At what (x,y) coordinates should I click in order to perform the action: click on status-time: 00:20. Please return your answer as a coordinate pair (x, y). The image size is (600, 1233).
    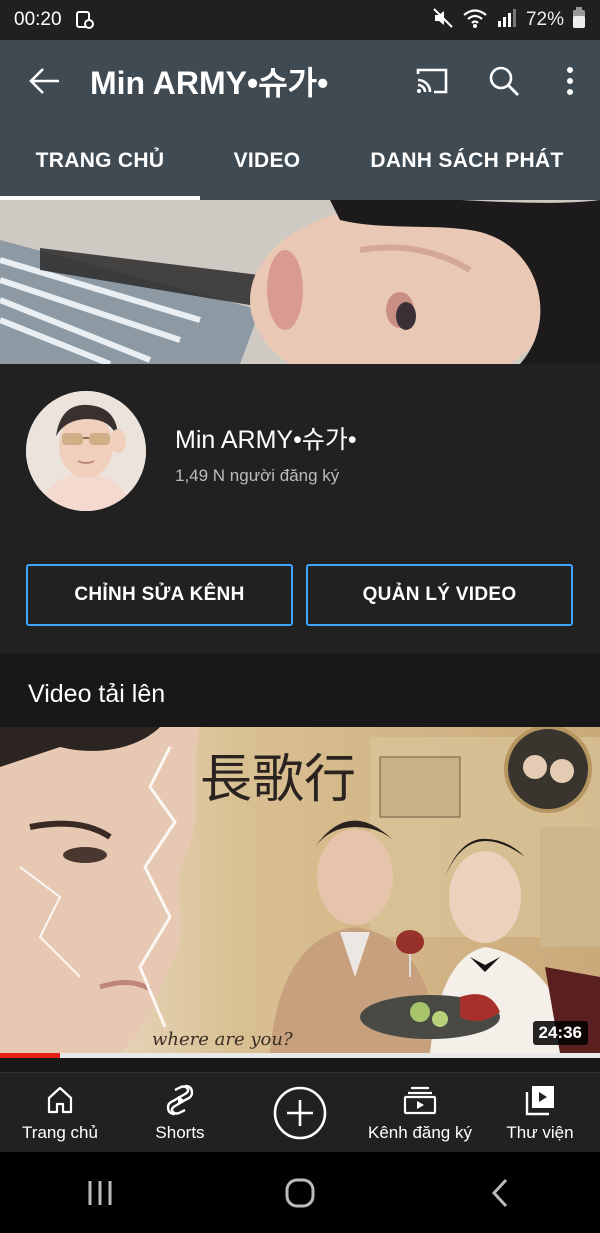
    Looking at the image, I should click on (38, 19).